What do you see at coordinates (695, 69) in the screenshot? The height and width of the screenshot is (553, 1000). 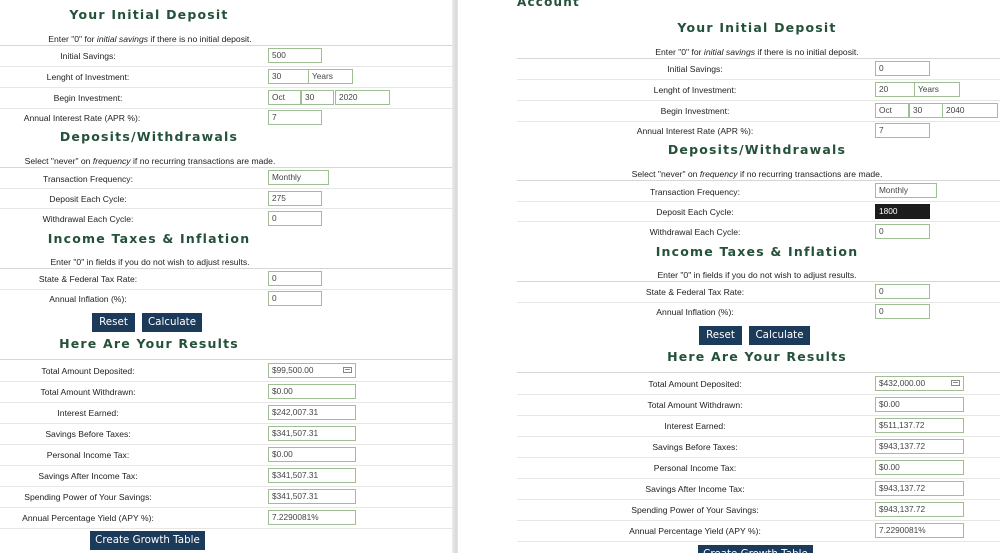 I see `initial-savings-label: Initial Savings:` at bounding box center [695, 69].